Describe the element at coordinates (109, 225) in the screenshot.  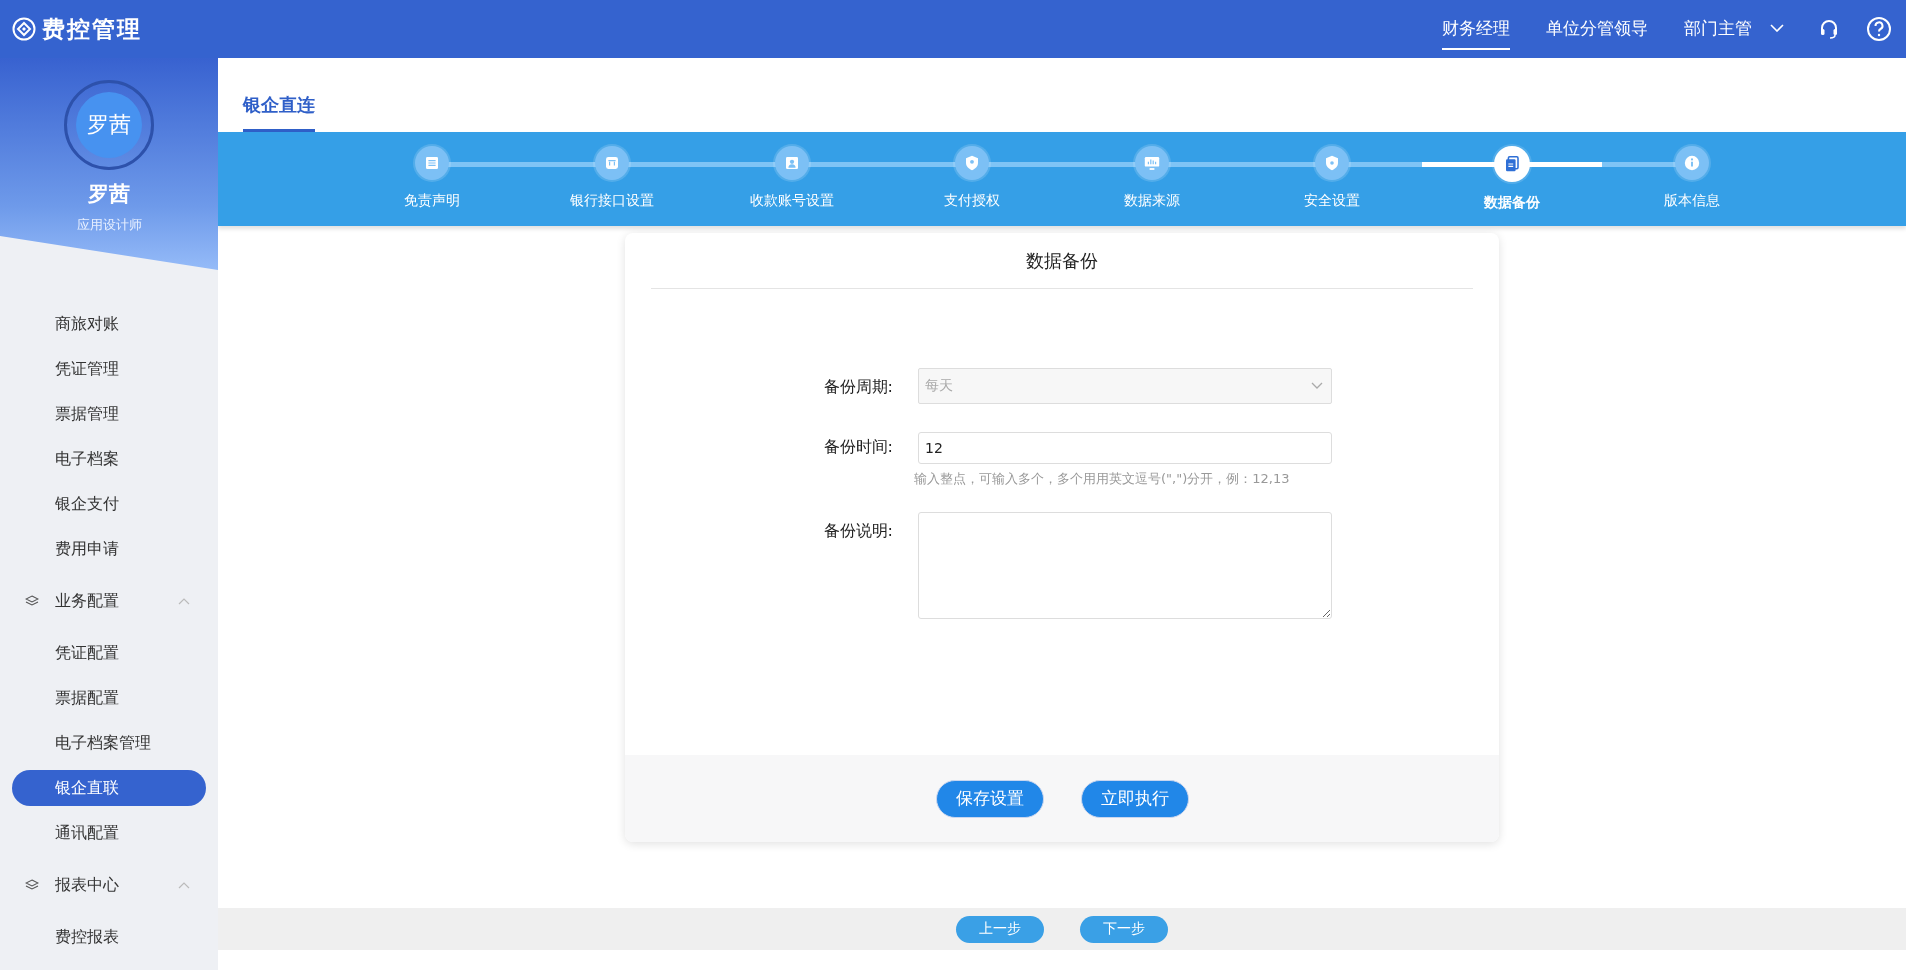
I see `user-role: 应用设计师` at that location.